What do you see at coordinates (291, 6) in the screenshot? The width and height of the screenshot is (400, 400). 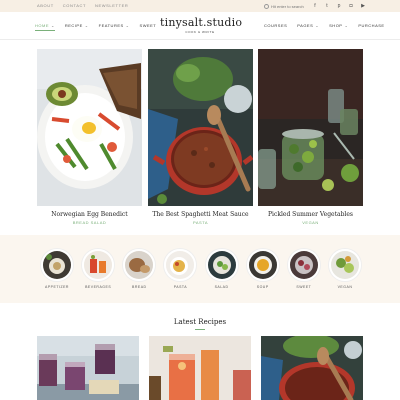 I see `search-input` at bounding box center [291, 6].